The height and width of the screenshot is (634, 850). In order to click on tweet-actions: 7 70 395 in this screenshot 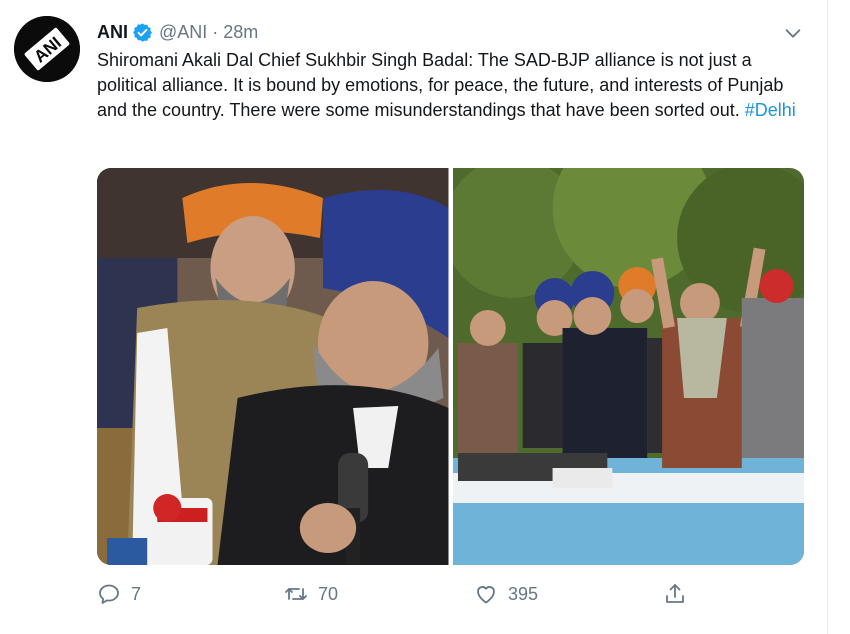, I will do `click(397, 594)`.